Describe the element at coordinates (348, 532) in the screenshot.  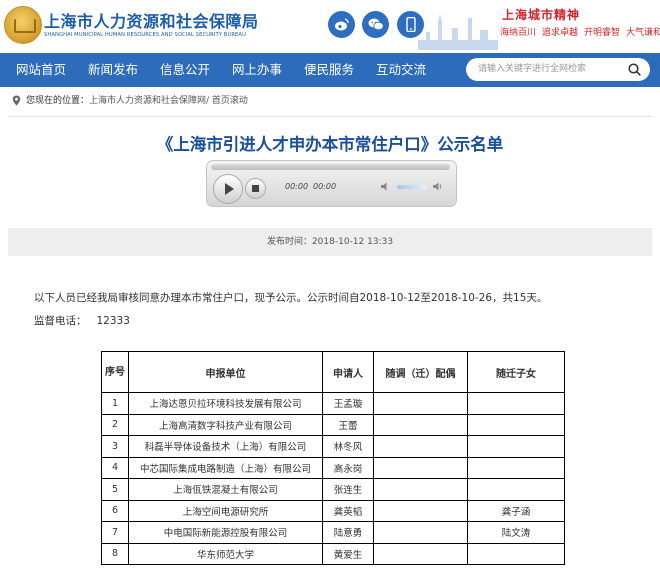
I see `cell-applicant: 陆意勇` at that location.